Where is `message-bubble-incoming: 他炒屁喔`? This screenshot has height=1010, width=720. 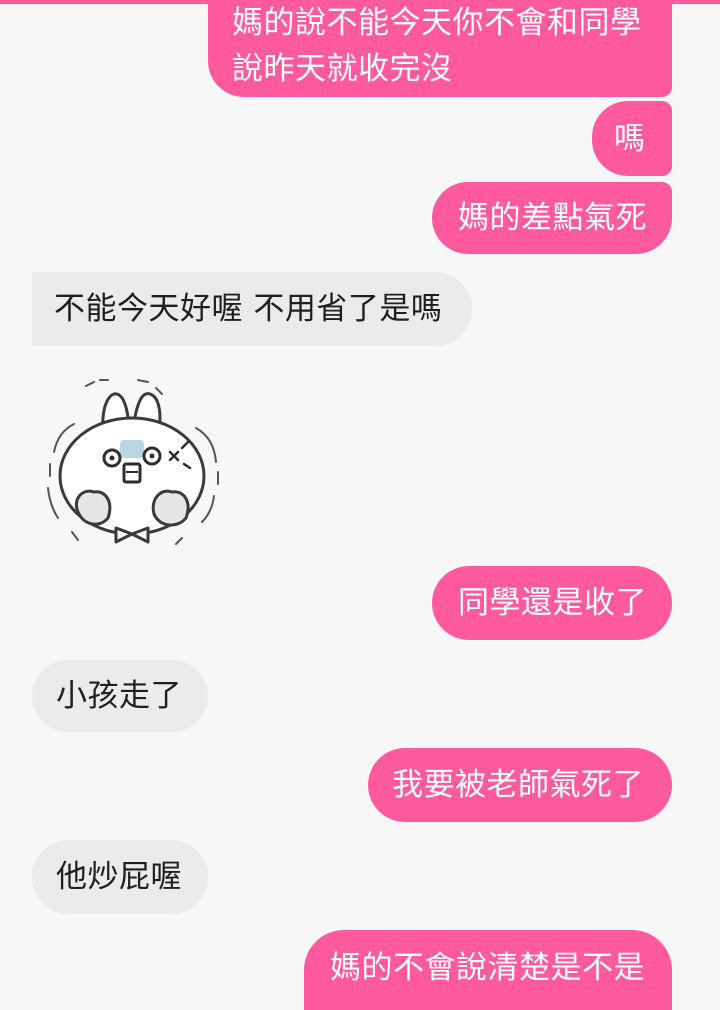
message-bubble-incoming: 他炒屁喔 is located at coordinates (120, 877).